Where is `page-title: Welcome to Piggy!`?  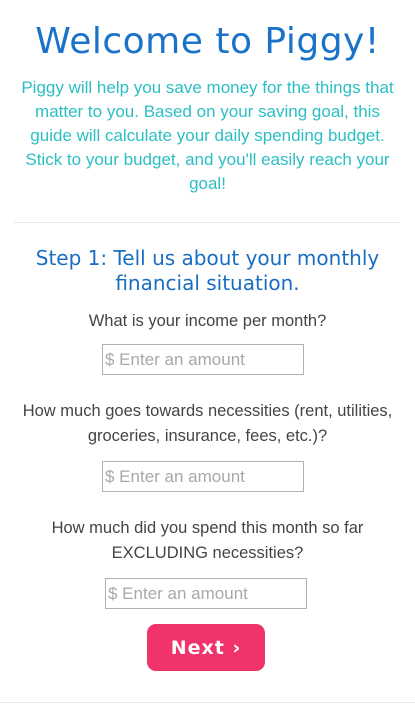 page-title: Welcome to Piggy! is located at coordinates (207, 41).